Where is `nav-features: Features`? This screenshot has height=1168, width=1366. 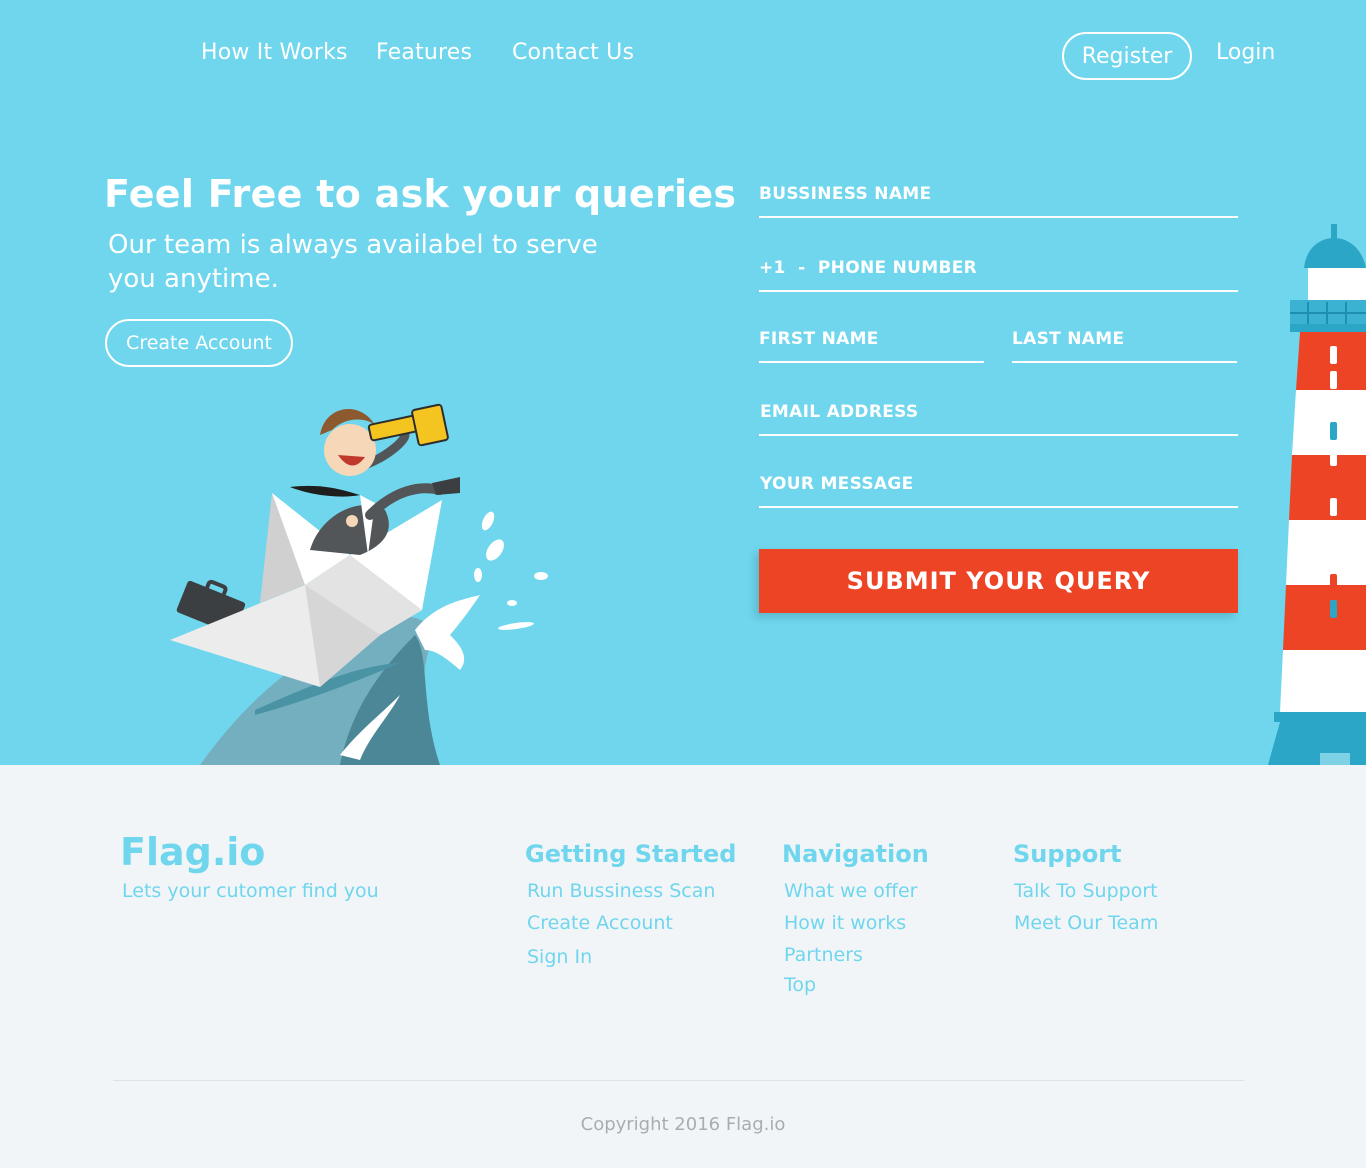
nav-features: Features is located at coordinates (424, 52).